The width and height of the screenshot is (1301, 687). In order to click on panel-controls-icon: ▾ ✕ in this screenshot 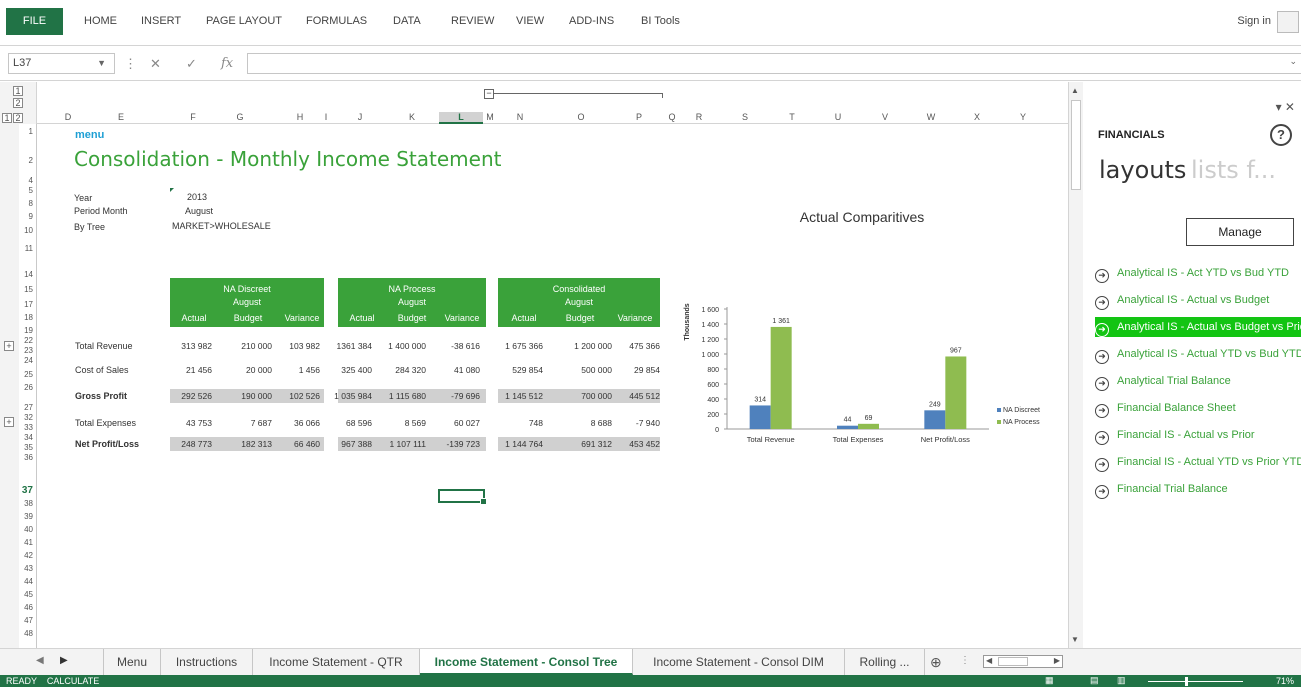, I will do `click(1285, 107)`.